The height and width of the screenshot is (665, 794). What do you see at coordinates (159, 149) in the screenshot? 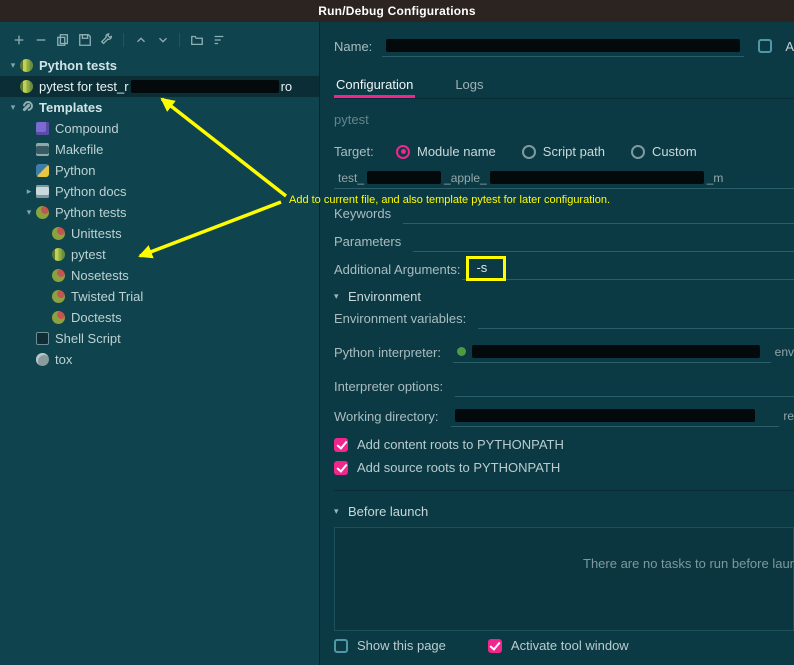
I see `tree-item-makefile: Makefile` at bounding box center [159, 149].